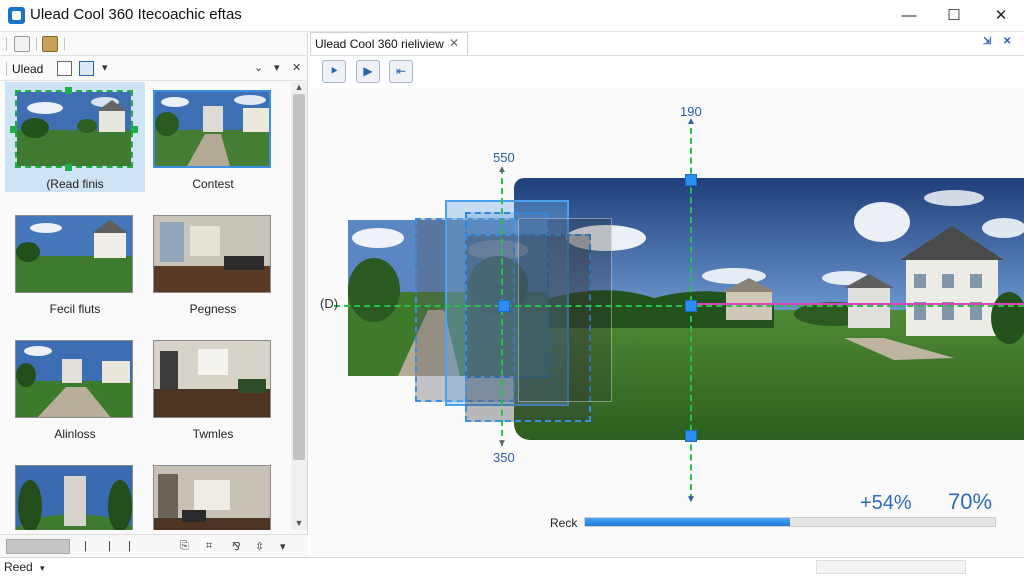 This screenshot has height=576, width=1024. I want to click on tab-close-icon: ✕, so click(454, 43).